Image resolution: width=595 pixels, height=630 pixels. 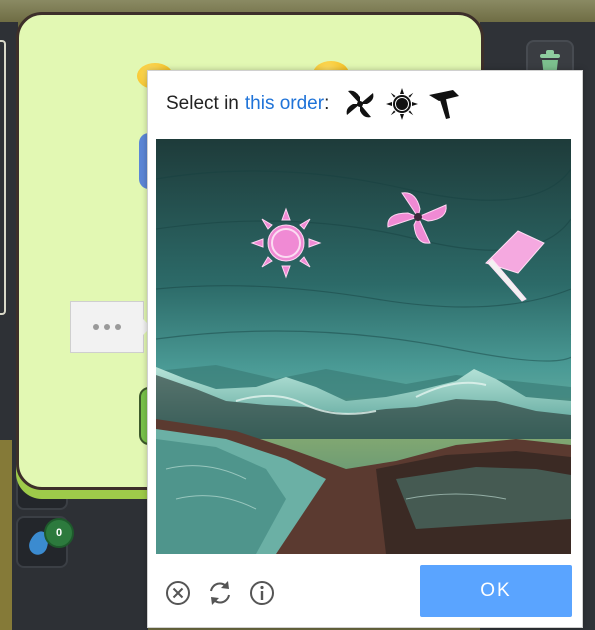 I want to click on flag-icon, so click(x=444, y=104).